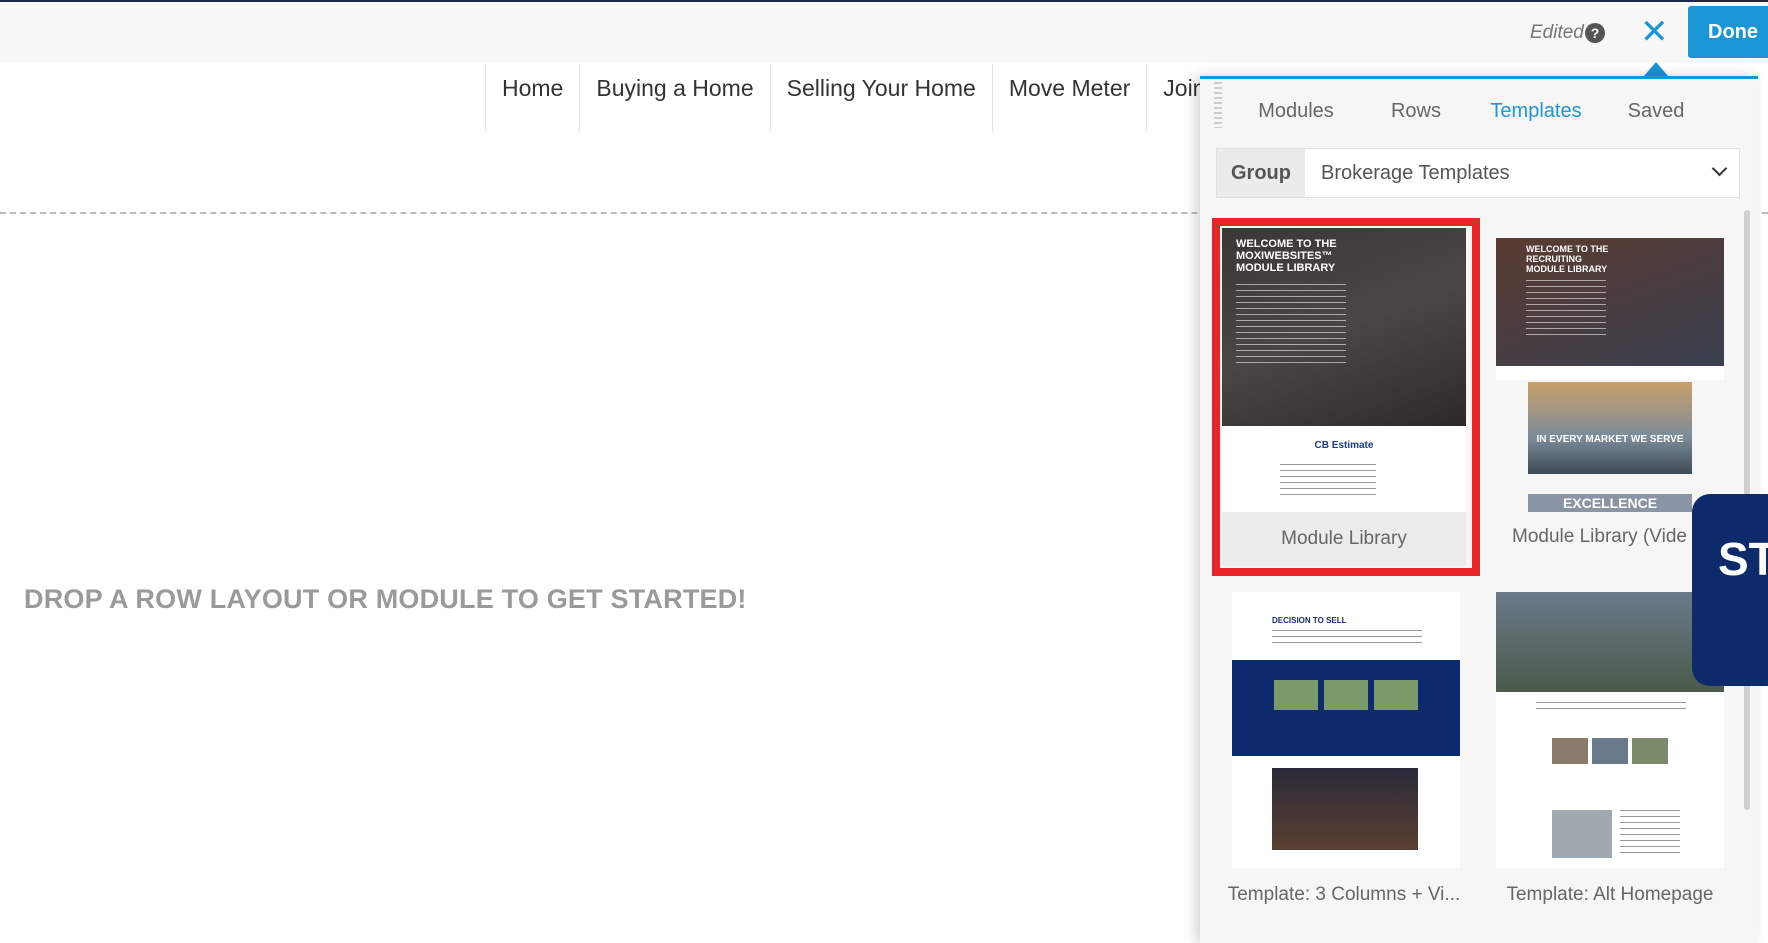 This screenshot has width=1768, height=943. Describe the element at coordinates (1557, 32) in the screenshot. I see `edited-status: Edited` at that location.